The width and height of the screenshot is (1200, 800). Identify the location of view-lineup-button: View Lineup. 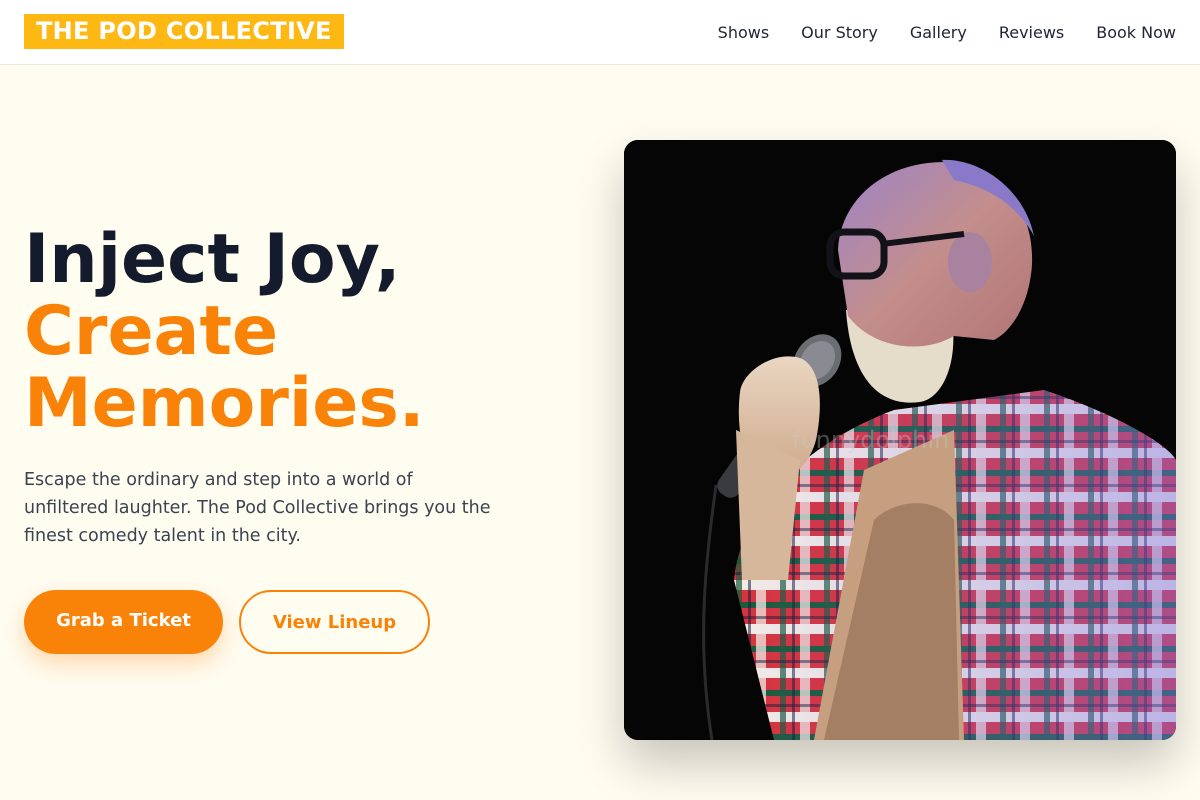
(334, 622).